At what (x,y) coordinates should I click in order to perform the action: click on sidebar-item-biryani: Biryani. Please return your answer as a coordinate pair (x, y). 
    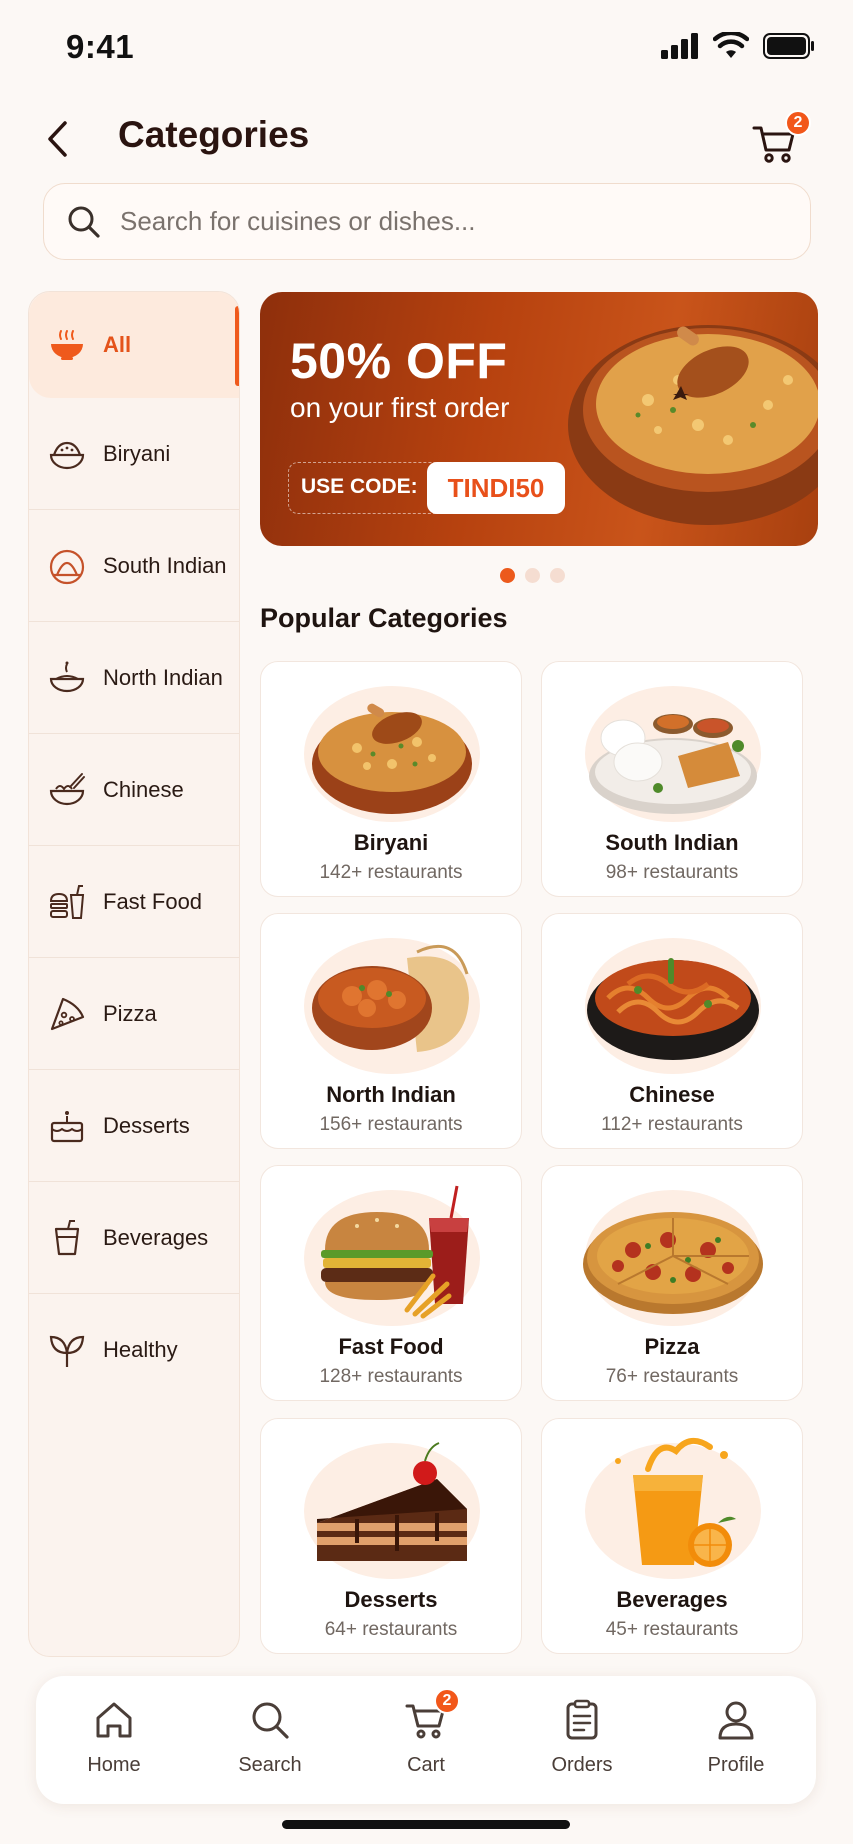
    Looking at the image, I should click on (134, 454).